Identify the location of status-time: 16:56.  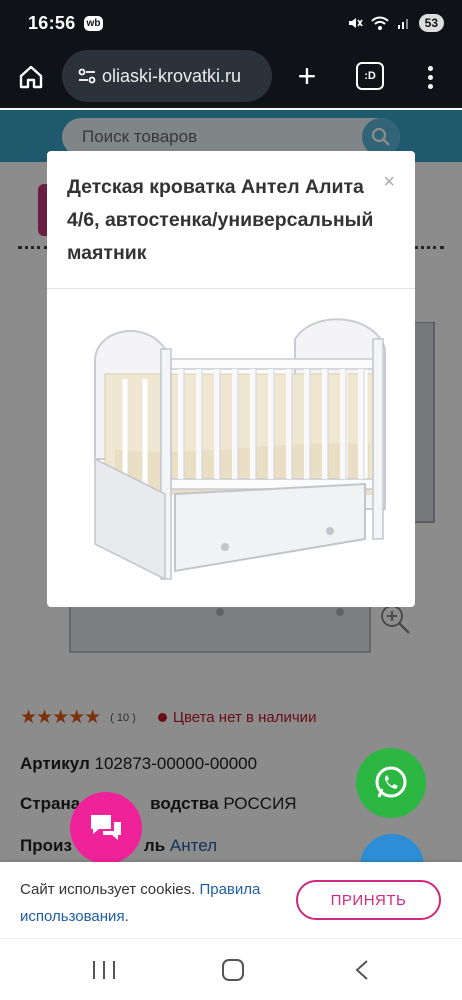
(52, 22).